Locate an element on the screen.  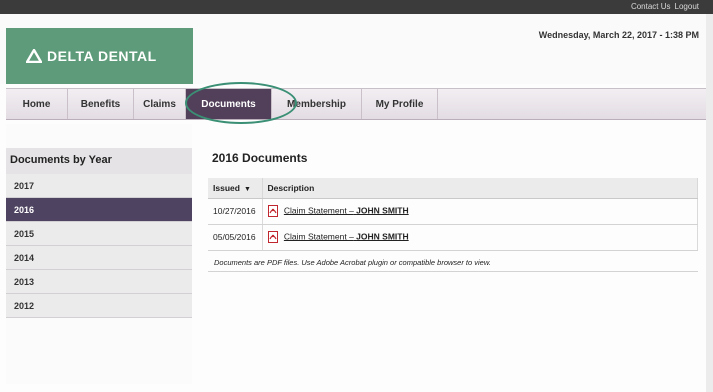
nav-home: Home is located at coordinates (37, 104).